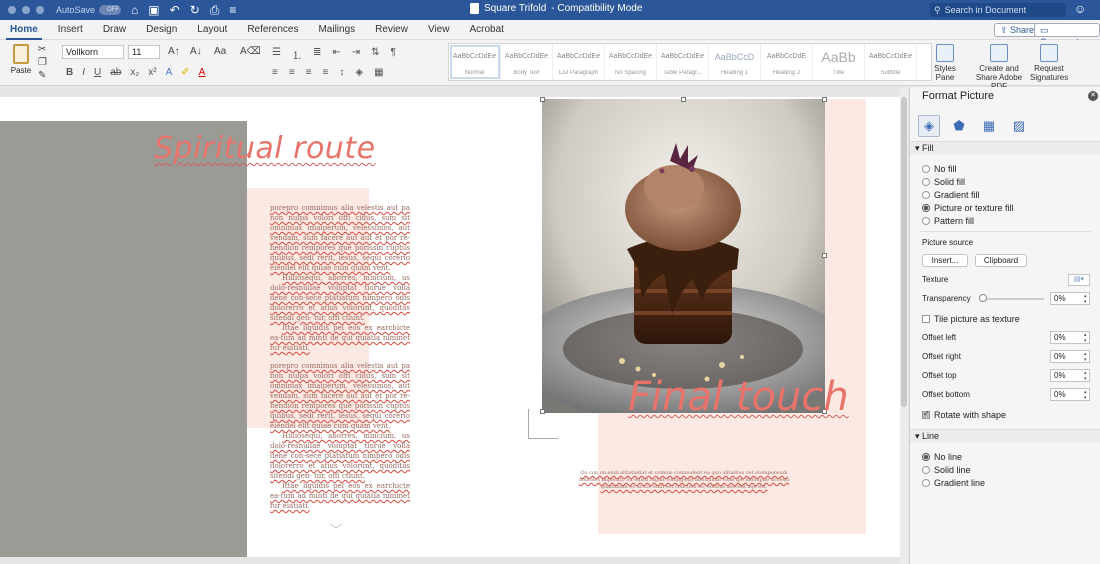 Image resolution: width=1100 pixels, height=564 pixels. Describe the element at coordinates (336, 54) in the screenshot. I see `decrease-indent-icon: ⇤` at that location.